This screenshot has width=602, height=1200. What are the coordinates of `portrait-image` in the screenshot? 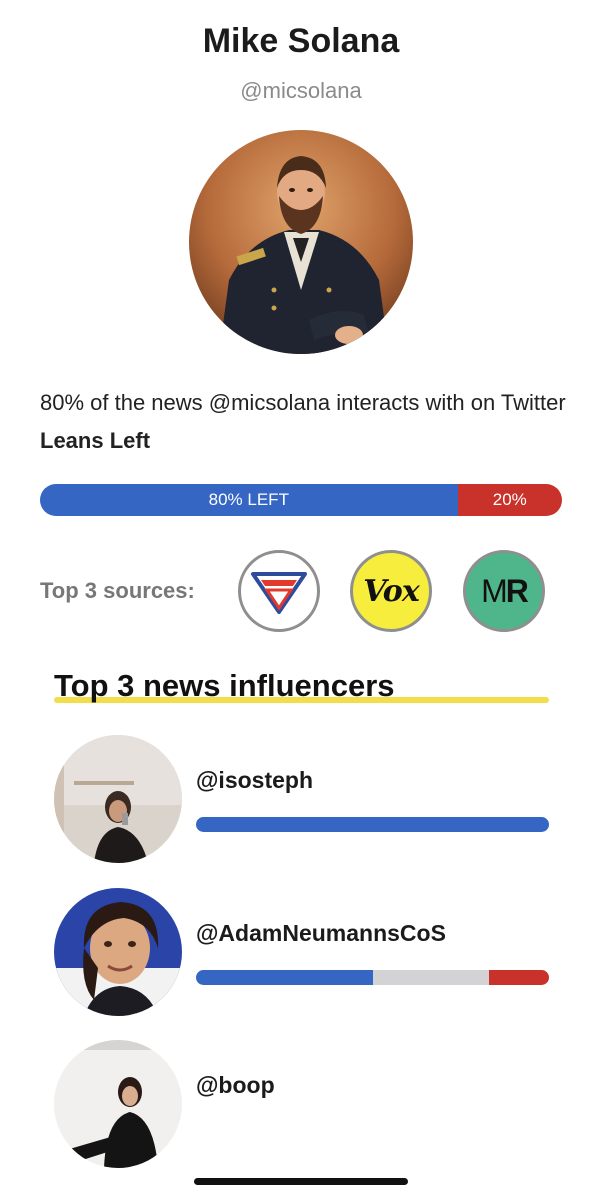 It's located at (301, 242).